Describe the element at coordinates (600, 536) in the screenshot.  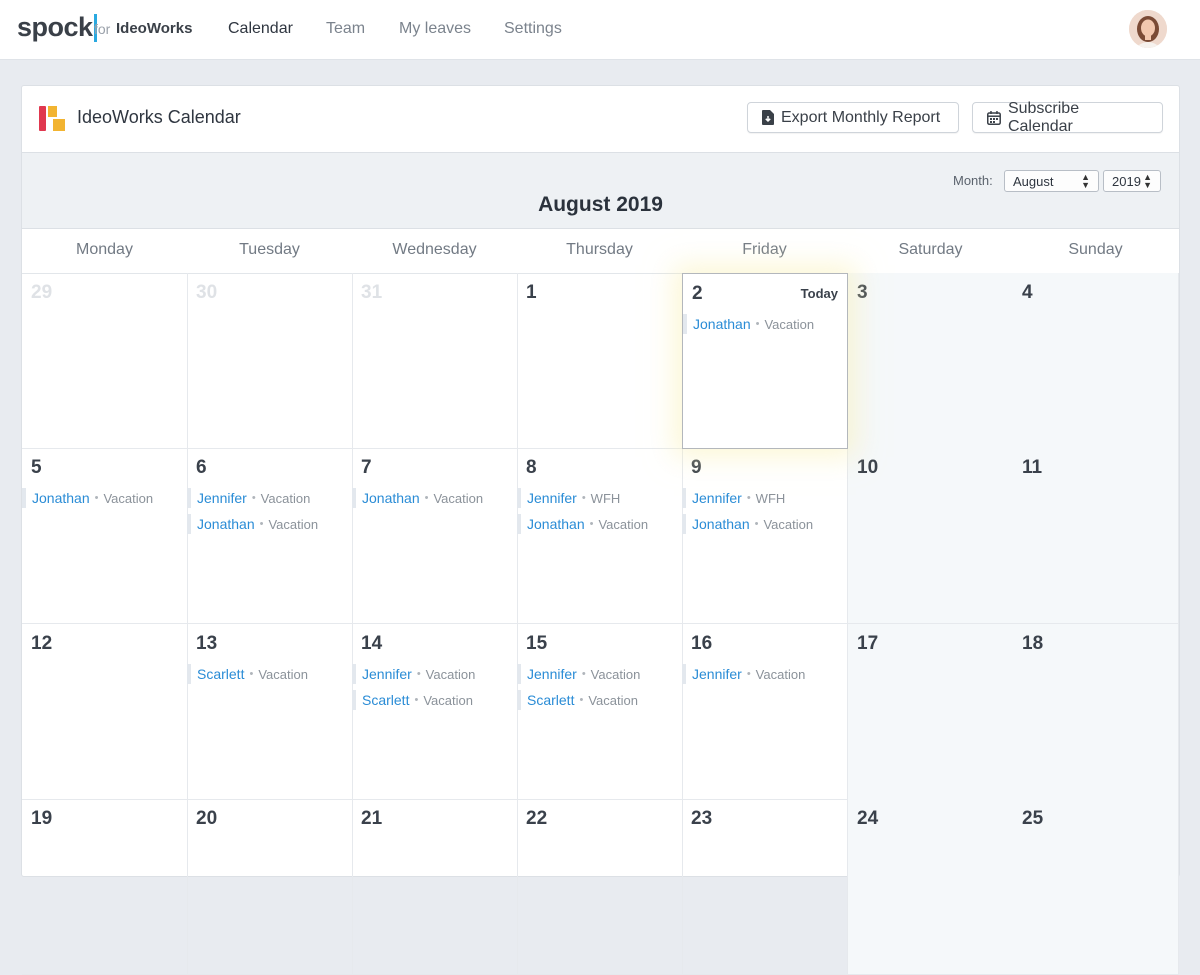
I see `day-cell: 8 Jennifer • WFH Jonathan • Vacation` at that location.